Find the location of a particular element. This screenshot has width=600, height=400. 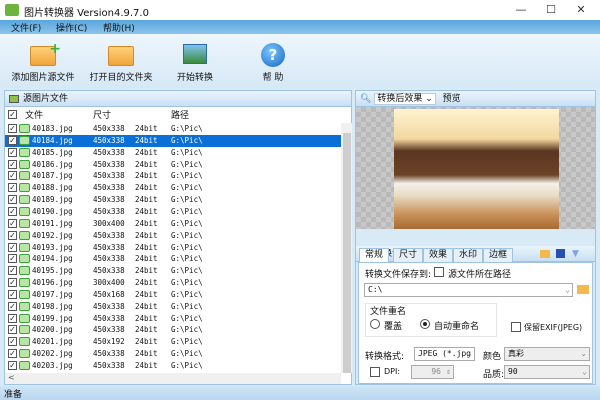

preview-mode-select: 转换后效果 ⌄ is located at coordinates (405, 99).